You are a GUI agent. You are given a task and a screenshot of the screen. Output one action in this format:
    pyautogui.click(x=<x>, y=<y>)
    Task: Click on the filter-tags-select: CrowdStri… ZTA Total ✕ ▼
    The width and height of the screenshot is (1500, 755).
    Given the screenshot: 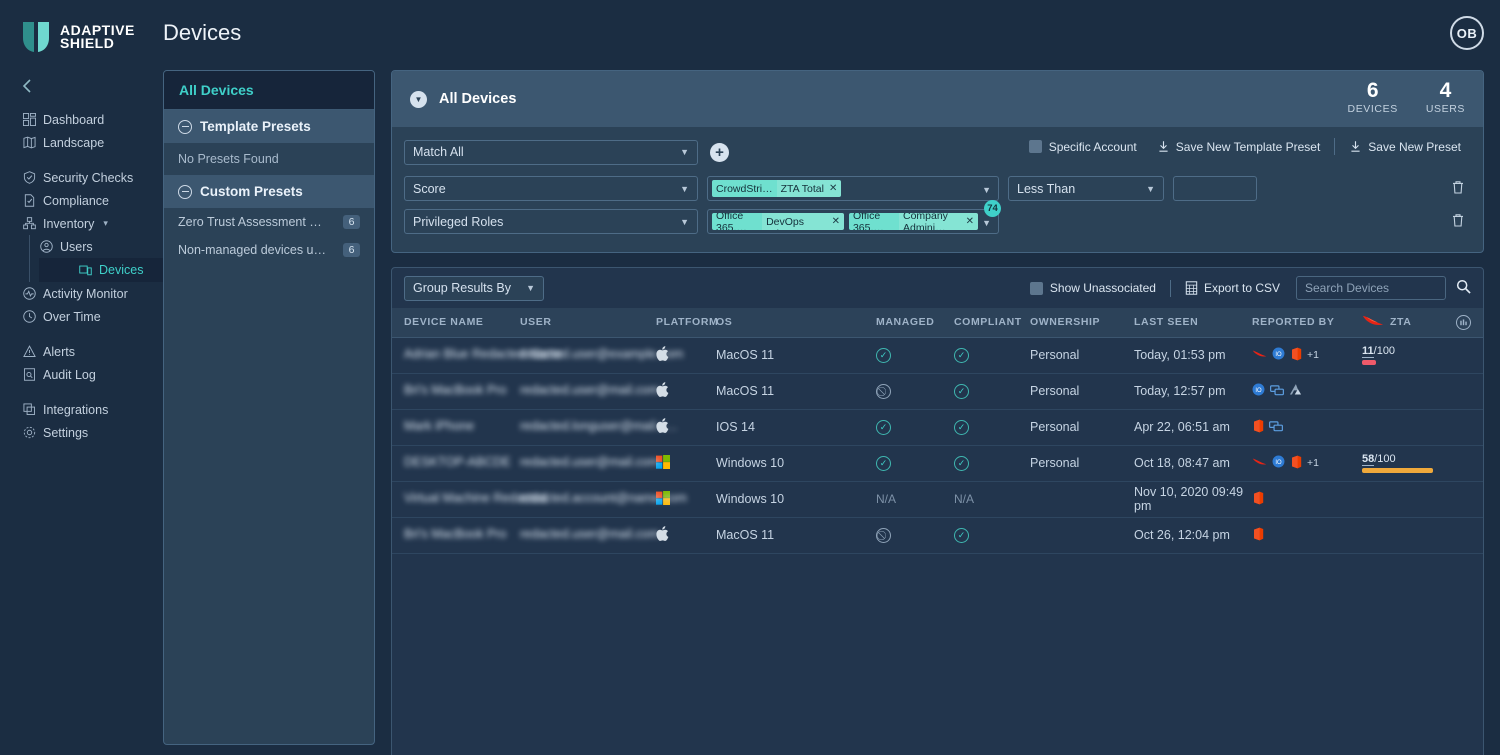 What is the action you would take?
    pyautogui.click(x=853, y=188)
    